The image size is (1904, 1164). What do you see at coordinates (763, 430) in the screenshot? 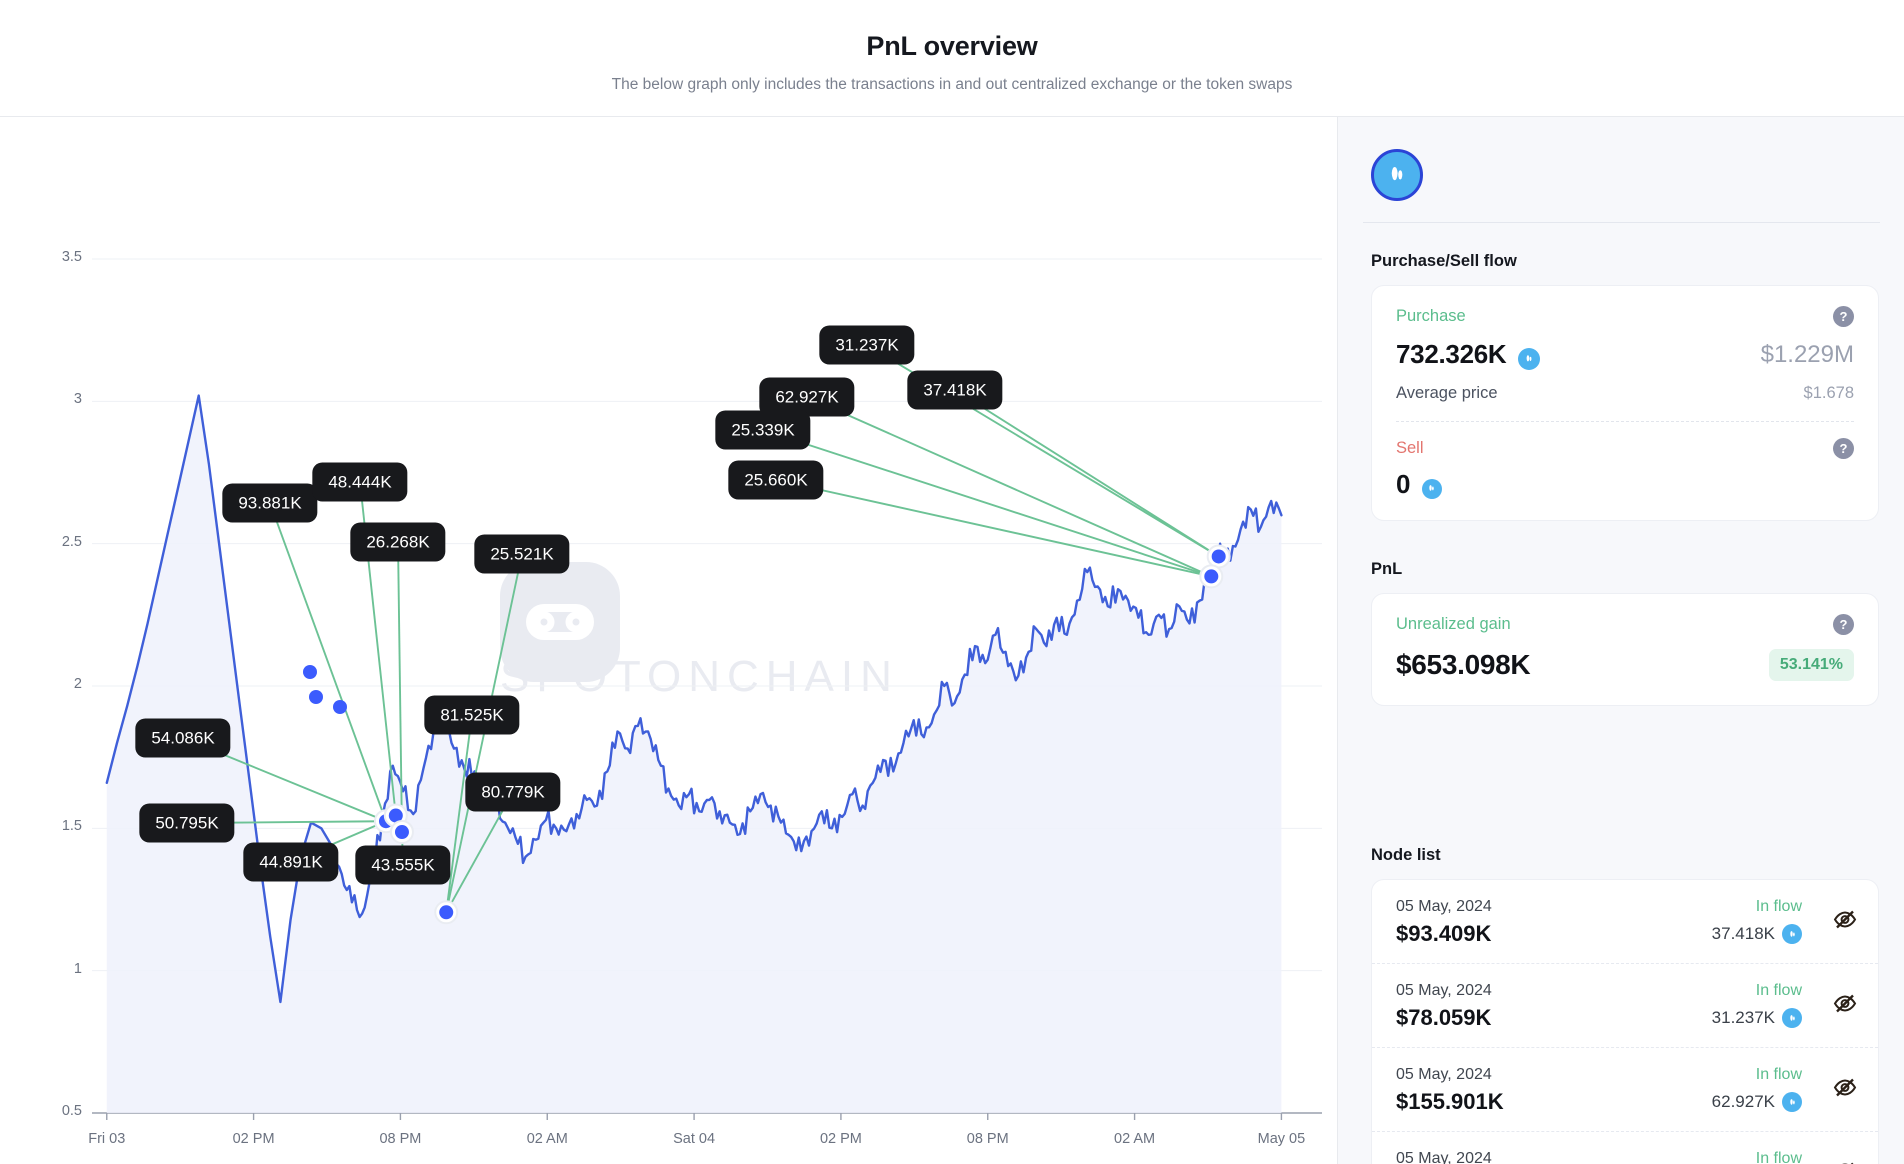
I see `value-bubble: 25.339K` at bounding box center [763, 430].